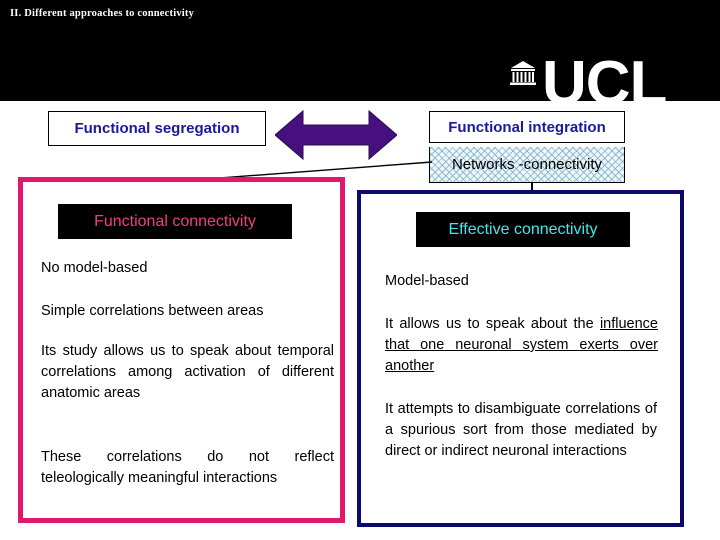 The image size is (720, 540). Describe the element at coordinates (604, 83) in the screenshot. I see `ucl-wordmark-text: UCL` at that location.